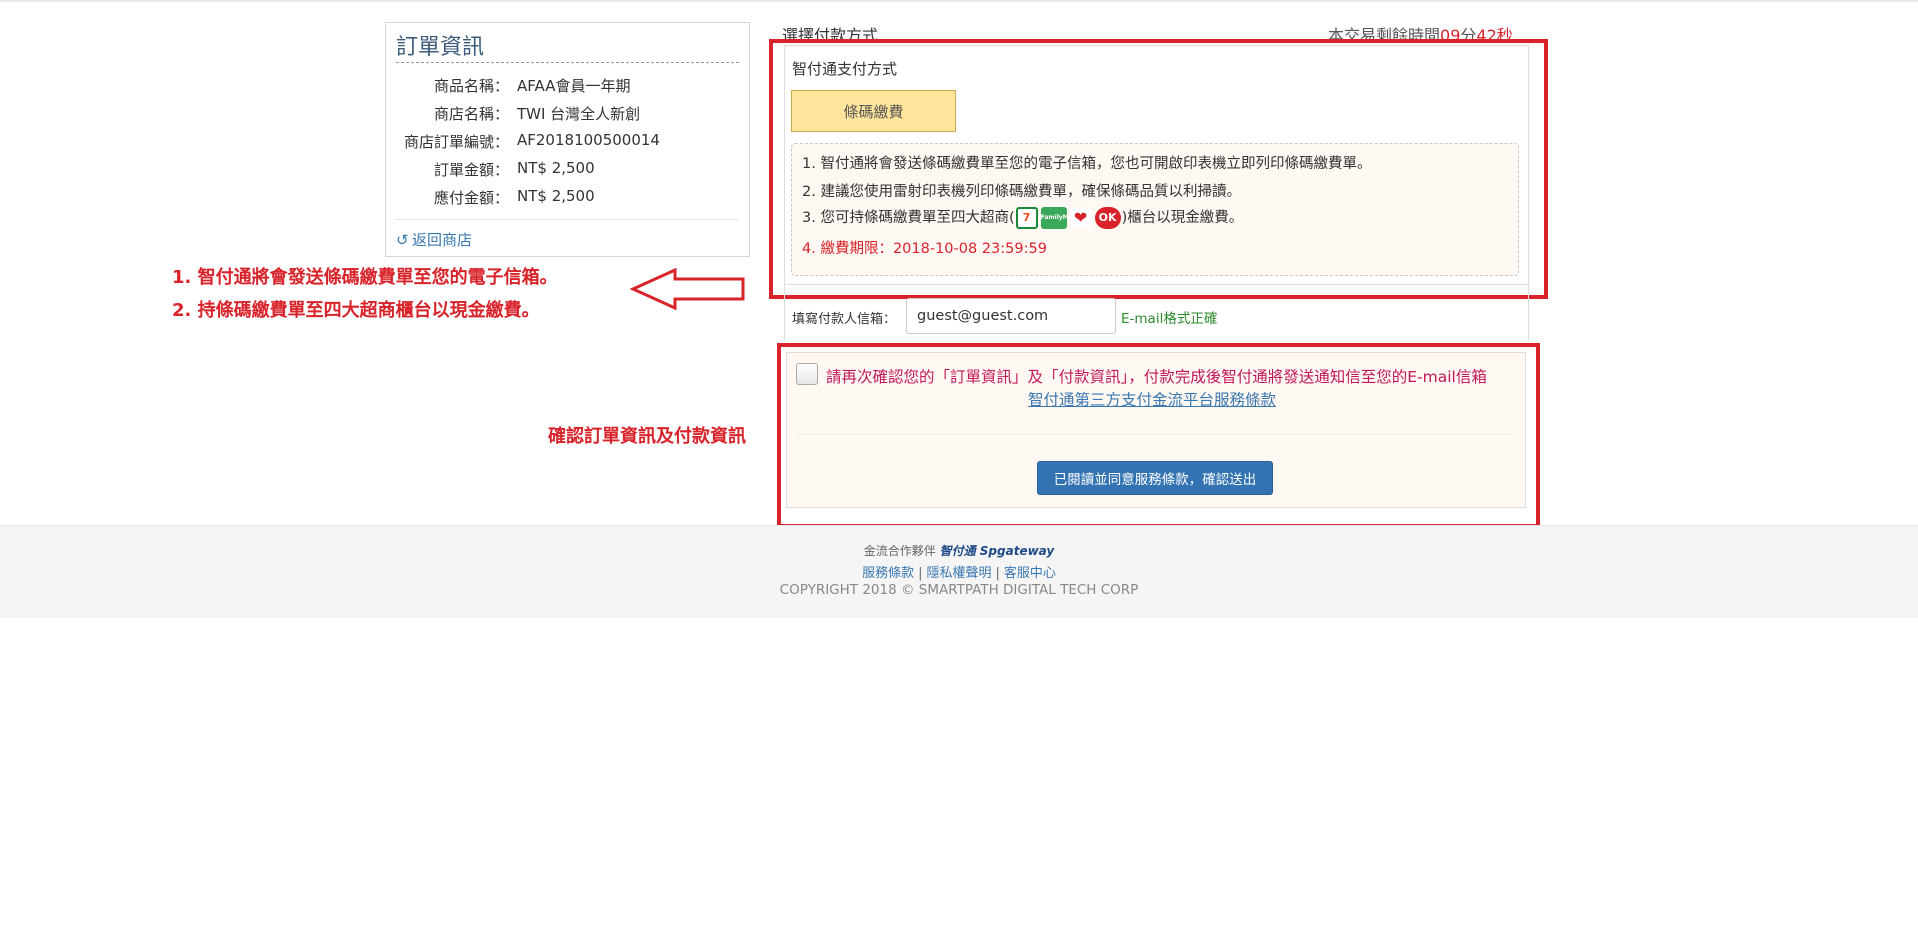  What do you see at coordinates (442, 240) in the screenshot?
I see `back-to-store-label: 返回商店` at bounding box center [442, 240].